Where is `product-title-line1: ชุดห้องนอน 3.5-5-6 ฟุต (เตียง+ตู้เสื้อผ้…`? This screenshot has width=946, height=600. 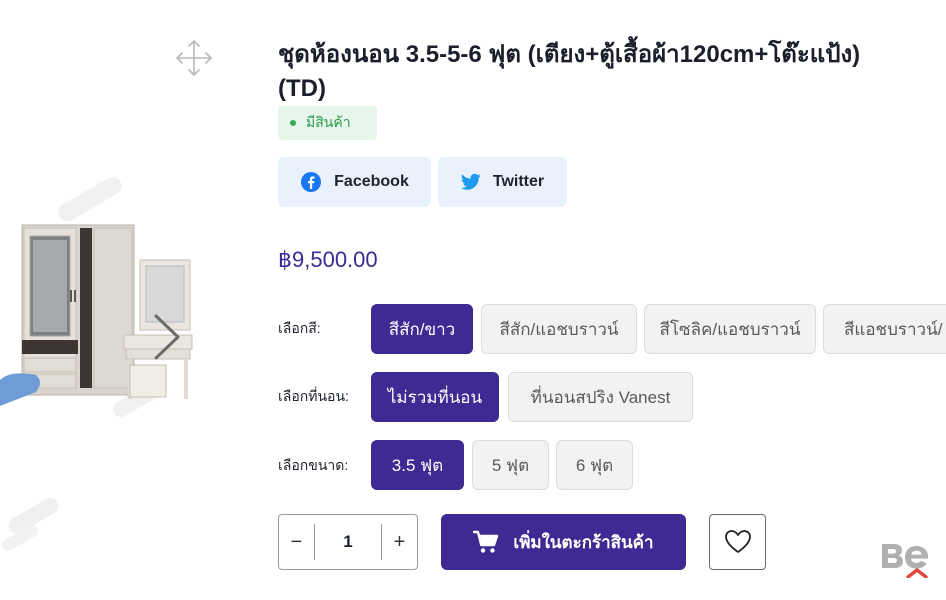 product-title-line1: ชุดห้องนอน 3.5-5-6 ฟุต (เตียง+ตู้เสื้อผ้… is located at coordinates (569, 54).